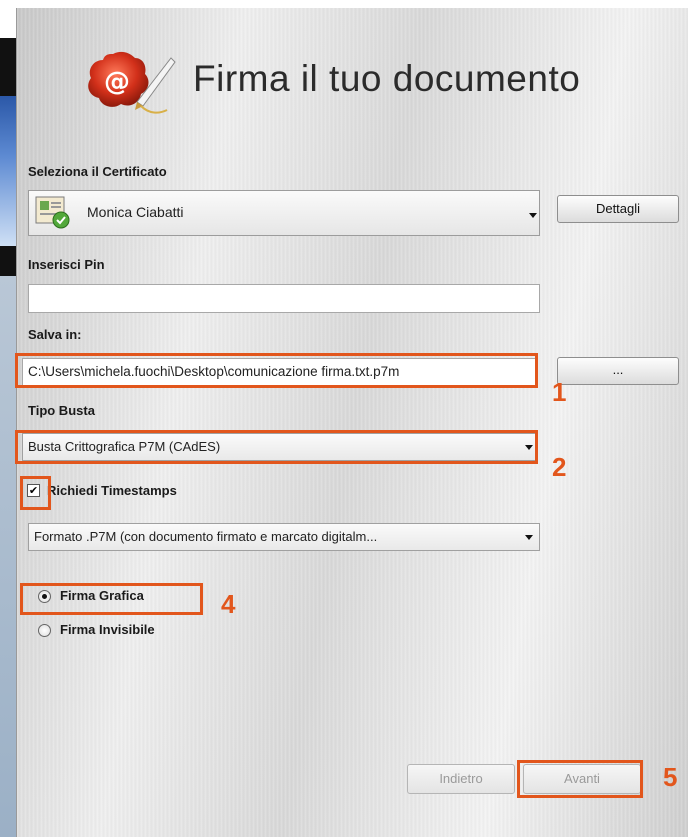 Image resolution: width=688 pixels, height=837 pixels. Describe the element at coordinates (112, 490) in the screenshot. I see `timestamps-label: Richiedi Timestamps` at that location.